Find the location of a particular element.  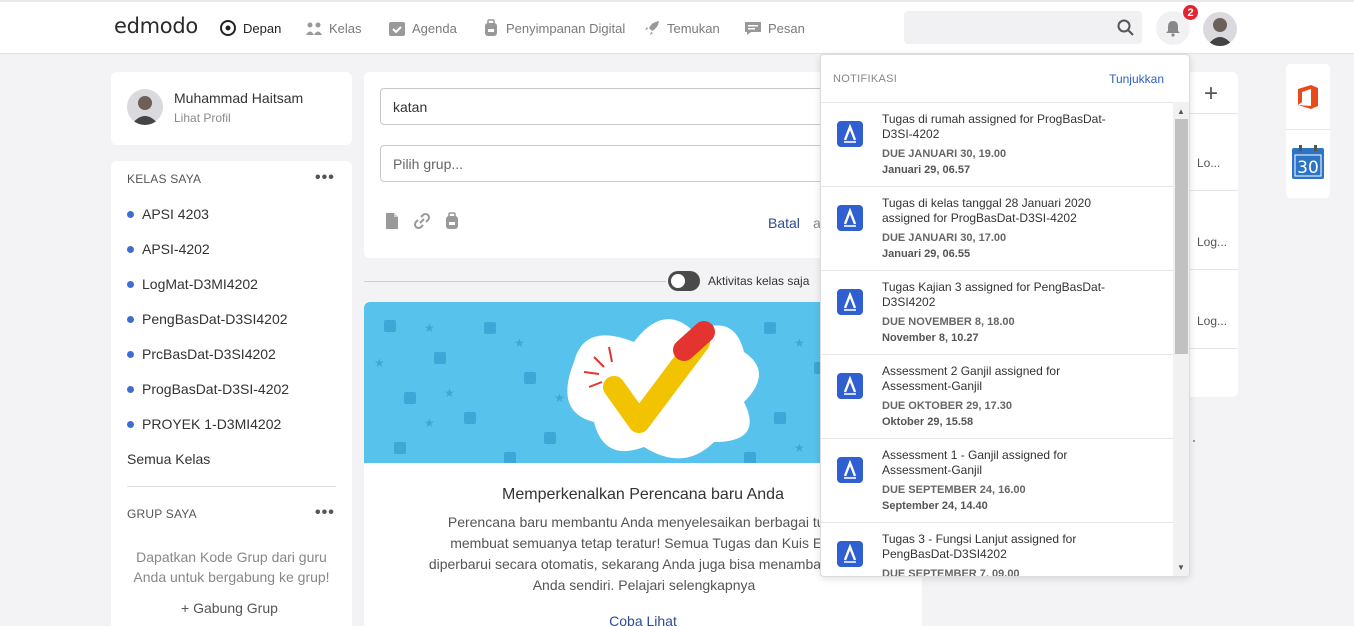

notification-count-badge: 2 is located at coordinates (1190, 12).